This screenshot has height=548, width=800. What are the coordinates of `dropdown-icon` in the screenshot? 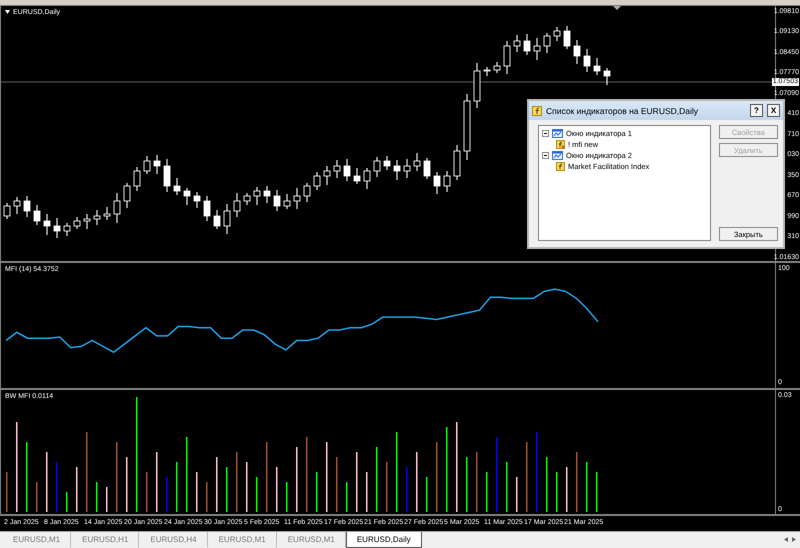 It's located at (7, 12).